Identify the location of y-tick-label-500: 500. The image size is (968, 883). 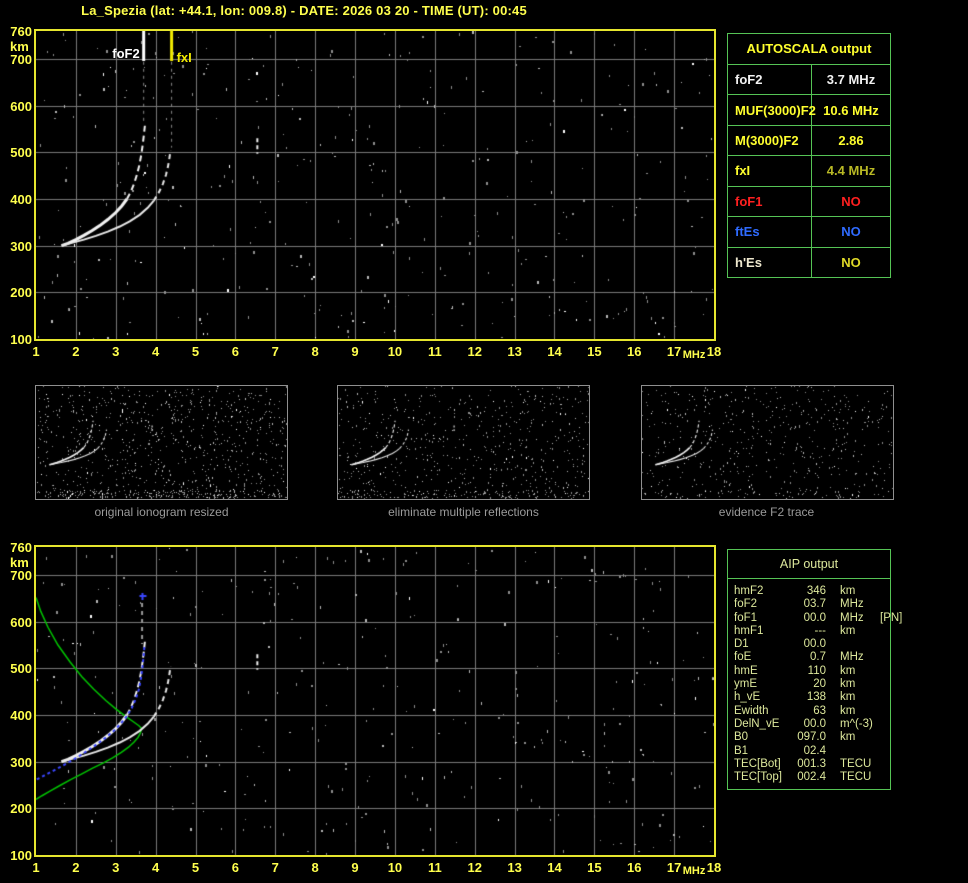
(21, 669).